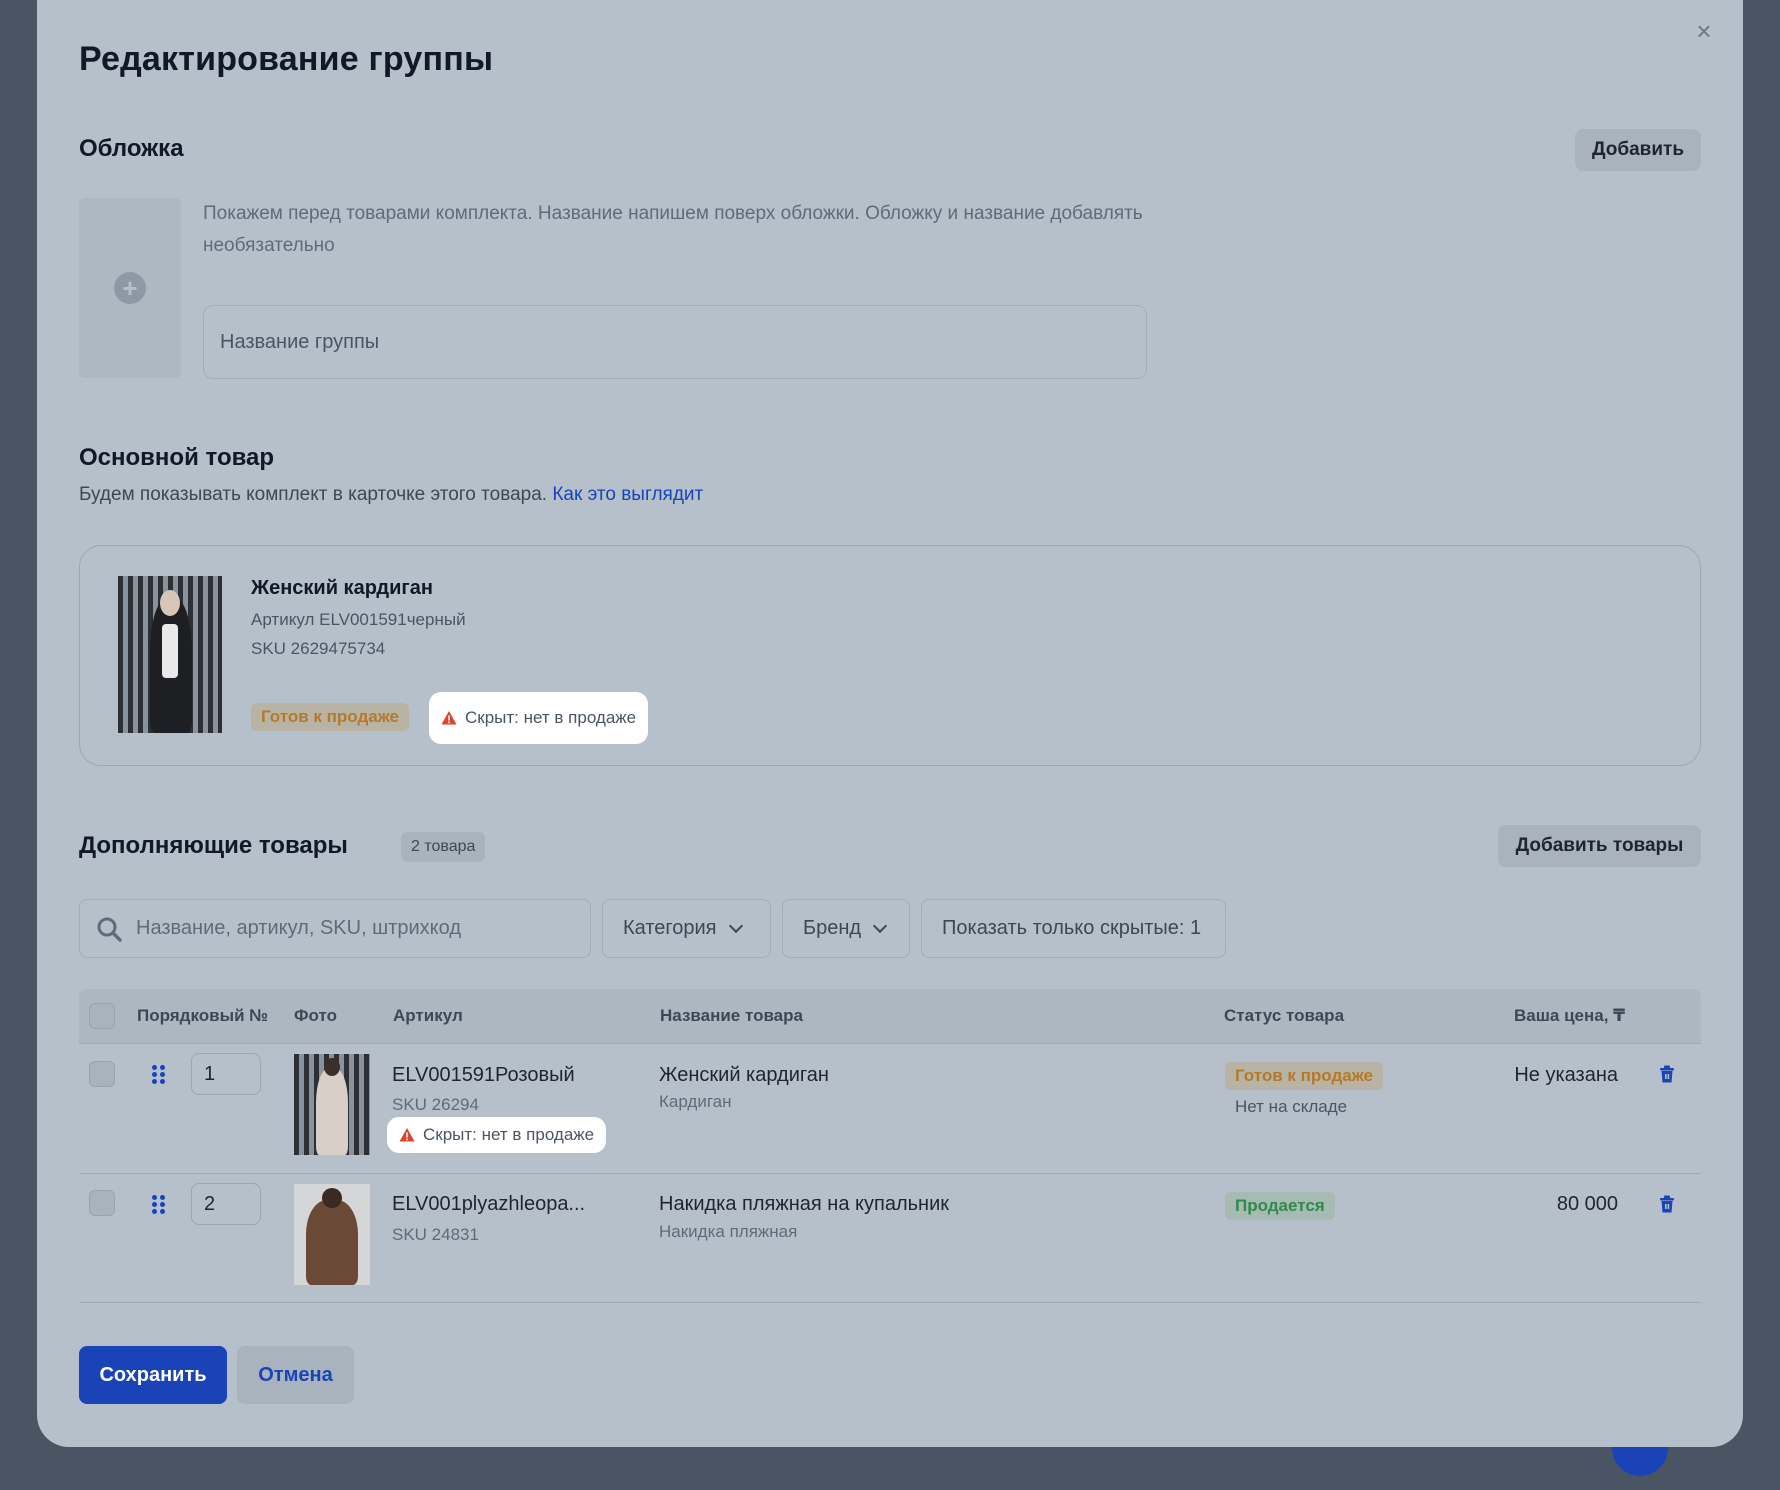 This screenshot has width=1780, height=1490. I want to click on main-product-sku: SKU 2629475734, so click(318, 648).